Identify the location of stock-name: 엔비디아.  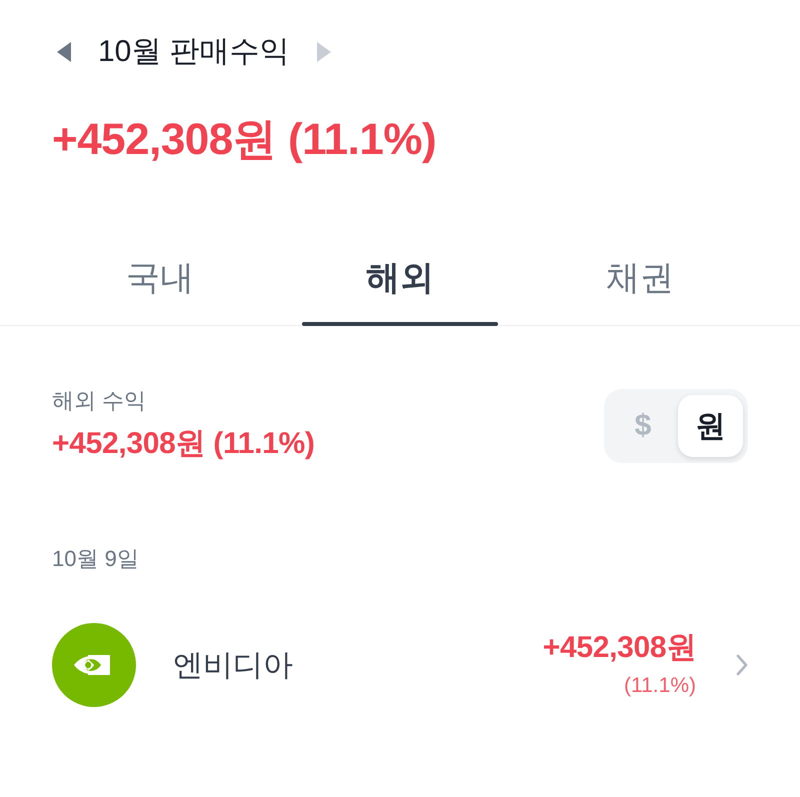
(233, 666).